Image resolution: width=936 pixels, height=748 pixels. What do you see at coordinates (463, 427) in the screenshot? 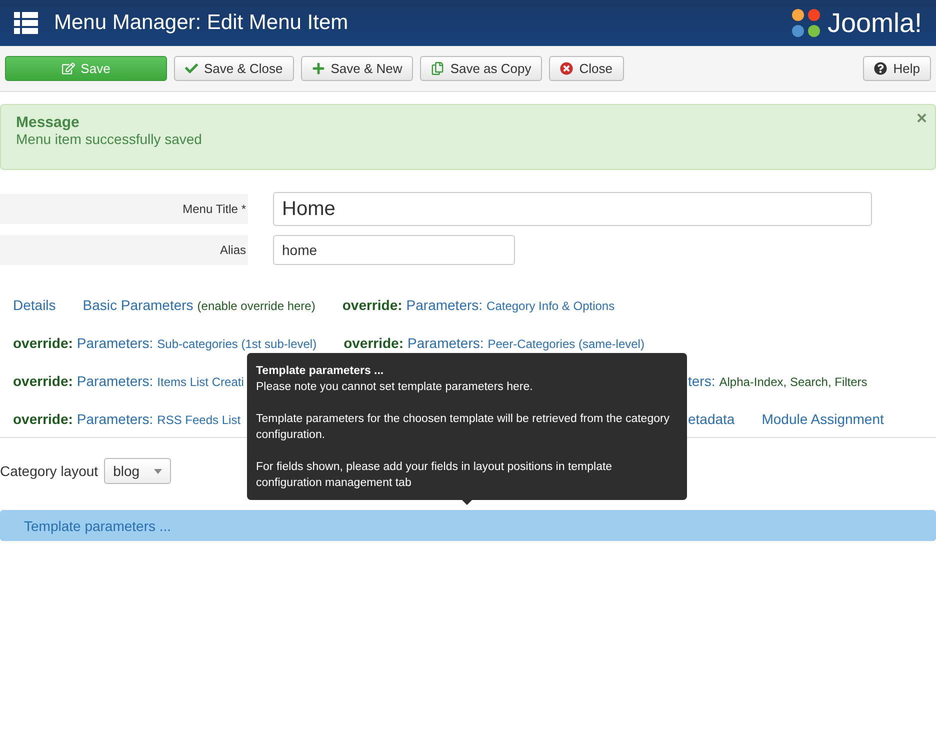
I see `tooltip-text: Template parameters for the choosen template will be retrieved from the category configuration.` at bounding box center [463, 427].